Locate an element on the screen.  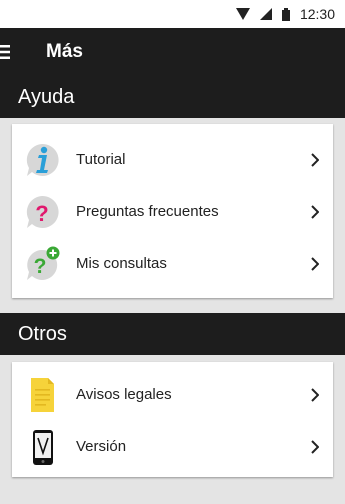
question-icon: ? is located at coordinates (42, 212).